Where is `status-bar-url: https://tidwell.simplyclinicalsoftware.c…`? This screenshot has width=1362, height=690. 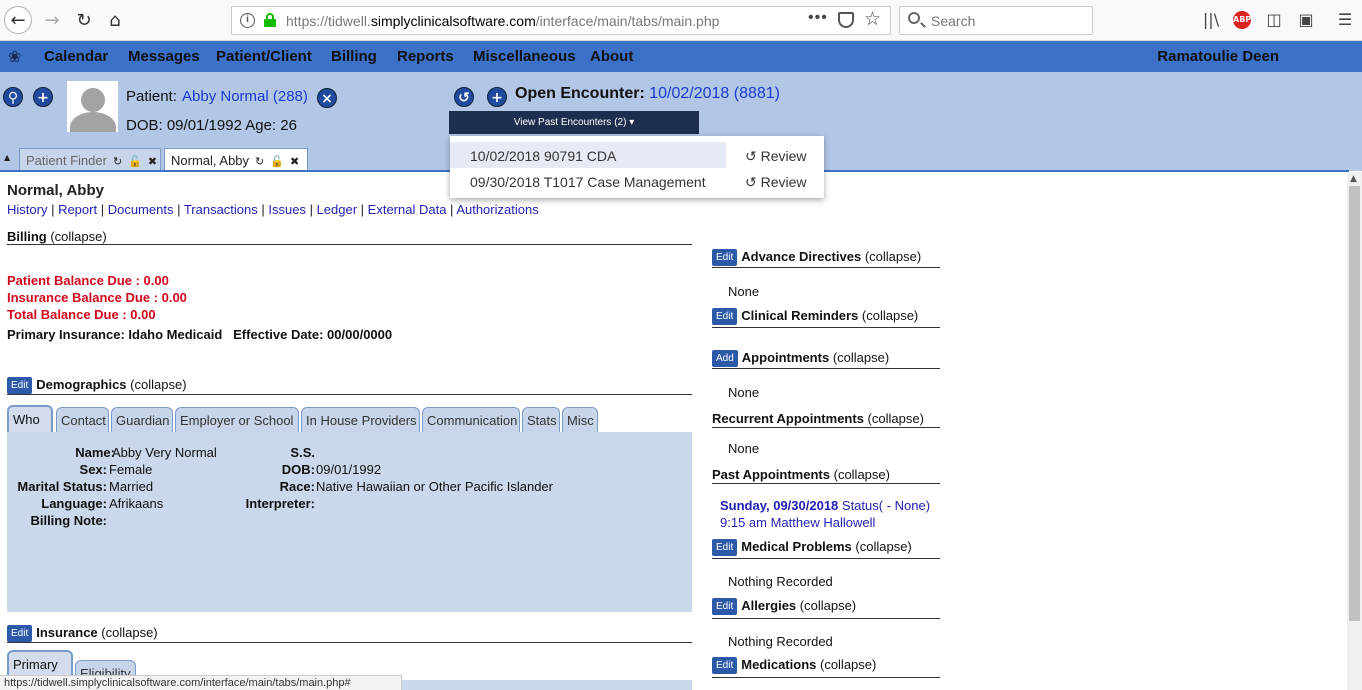 status-bar-url: https://tidwell.simplyclinicalsoftware.c… is located at coordinates (201, 682).